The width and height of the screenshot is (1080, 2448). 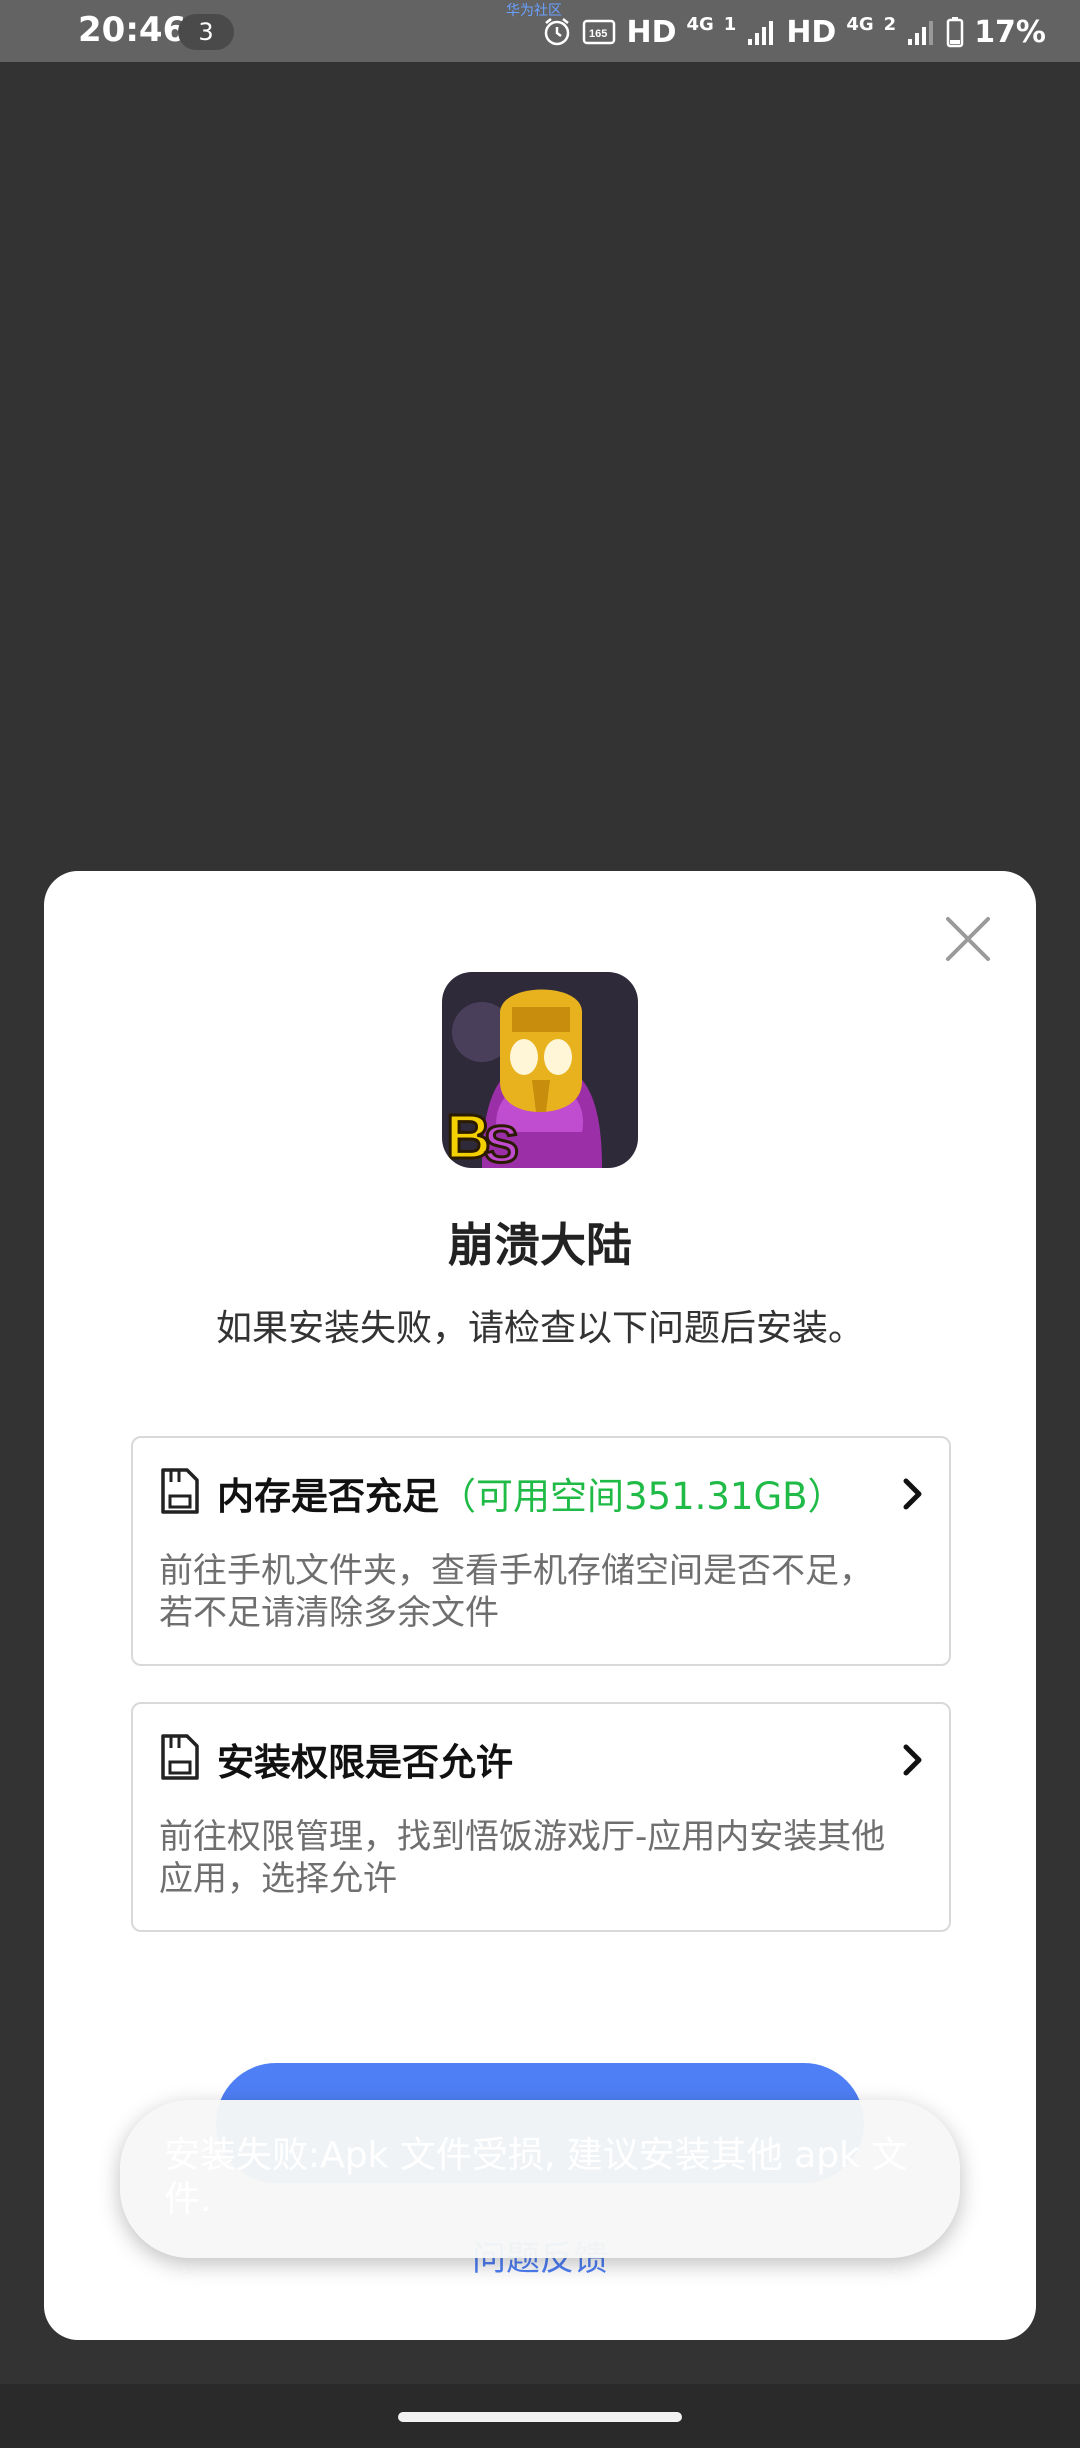 What do you see at coordinates (365, 1762) in the screenshot?
I see `permission-card-title: 安装权限是否允许` at bounding box center [365, 1762].